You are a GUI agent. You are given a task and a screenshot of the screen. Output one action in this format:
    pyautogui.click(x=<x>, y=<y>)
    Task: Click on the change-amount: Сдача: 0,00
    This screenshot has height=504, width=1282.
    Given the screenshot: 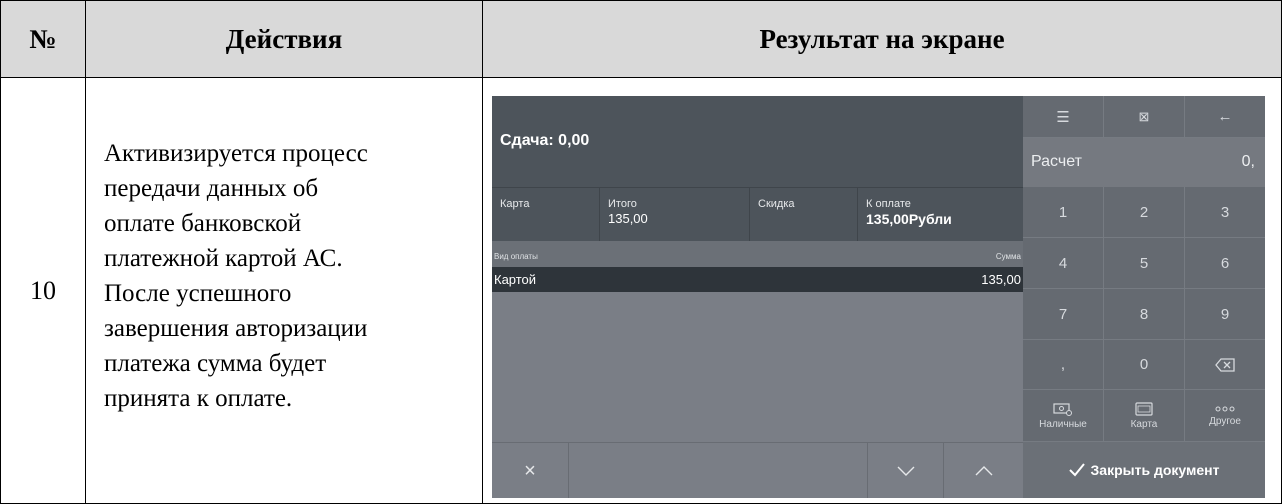 What is the action you would take?
    pyautogui.click(x=545, y=140)
    